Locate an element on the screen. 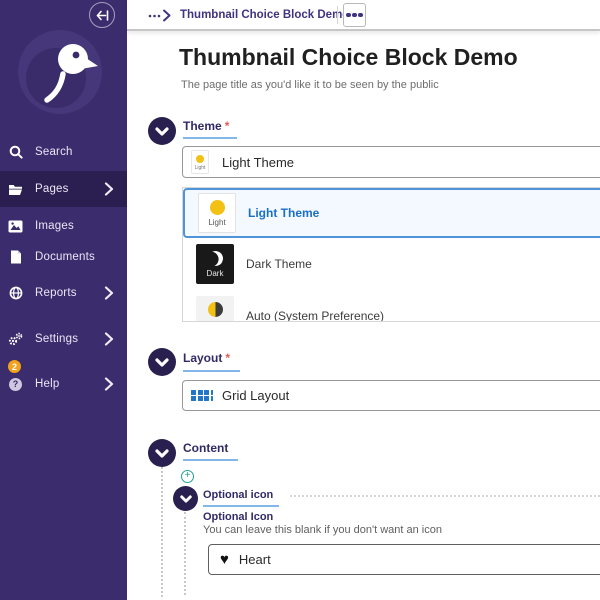  optional-icon-group-toggle is located at coordinates (185, 498).